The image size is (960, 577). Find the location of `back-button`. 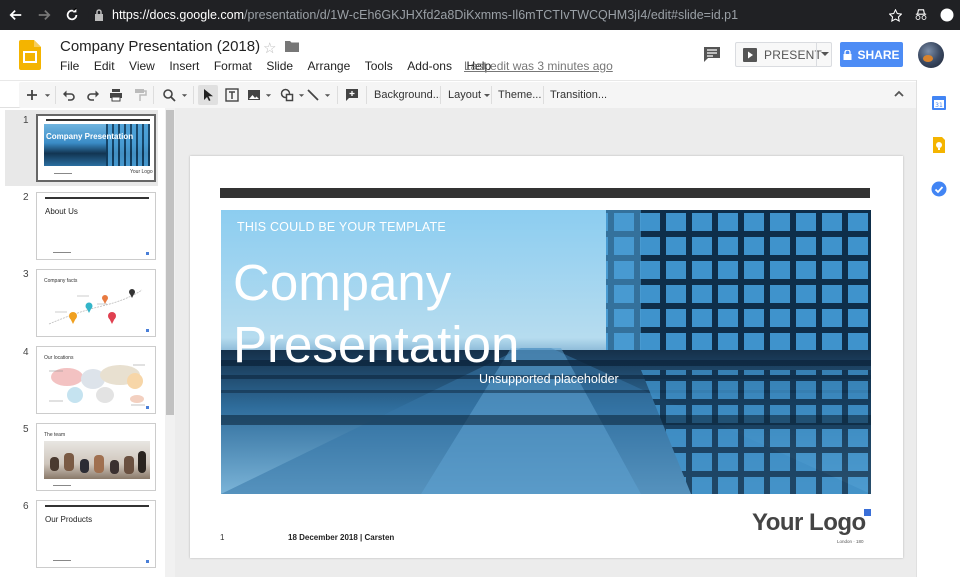

back-button is located at coordinates (16, 15).